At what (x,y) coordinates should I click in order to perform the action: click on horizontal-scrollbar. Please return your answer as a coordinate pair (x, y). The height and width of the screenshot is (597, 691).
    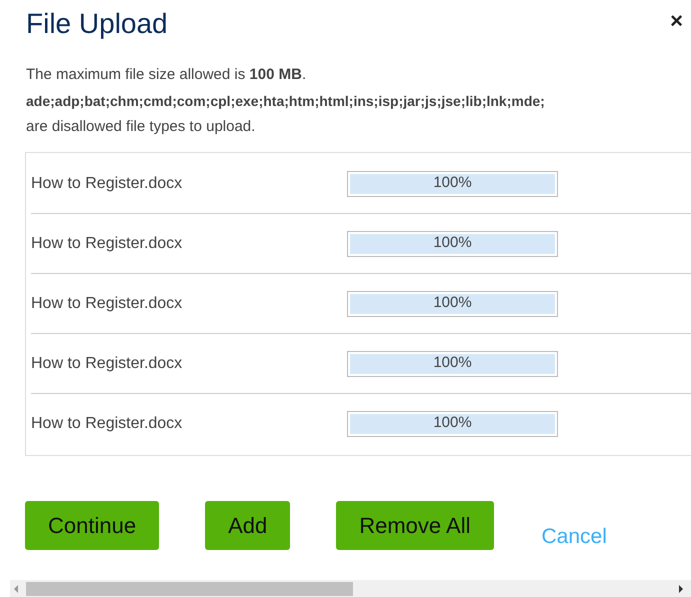
    Looking at the image, I should click on (350, 588).